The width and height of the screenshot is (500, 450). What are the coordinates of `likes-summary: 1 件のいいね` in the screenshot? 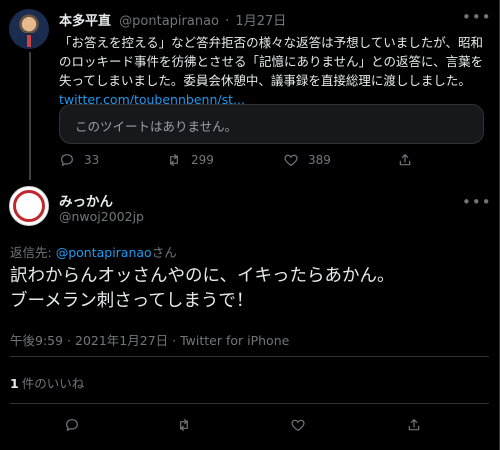 It's located at (47, 382).